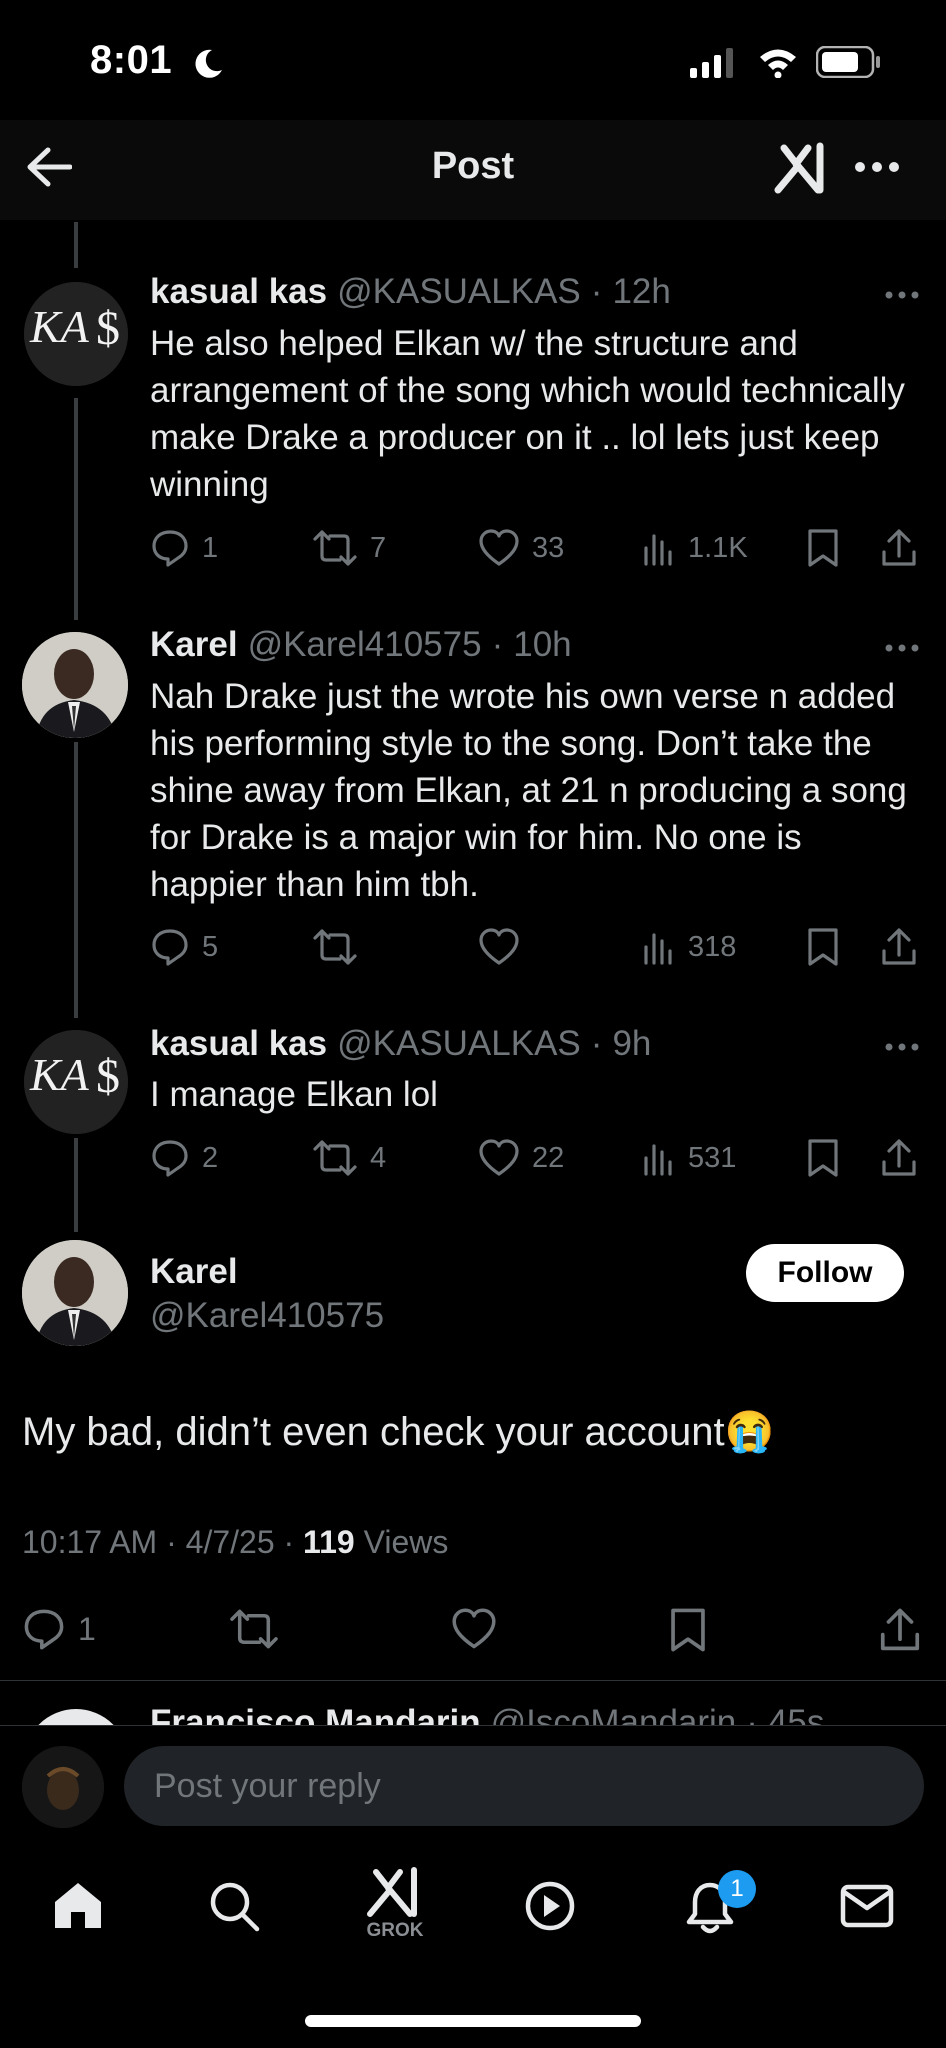  What do you see at coordinates (718, 547) in the screenshot?
I see `views-count: 1.1K` at bounding box center [718, 547].